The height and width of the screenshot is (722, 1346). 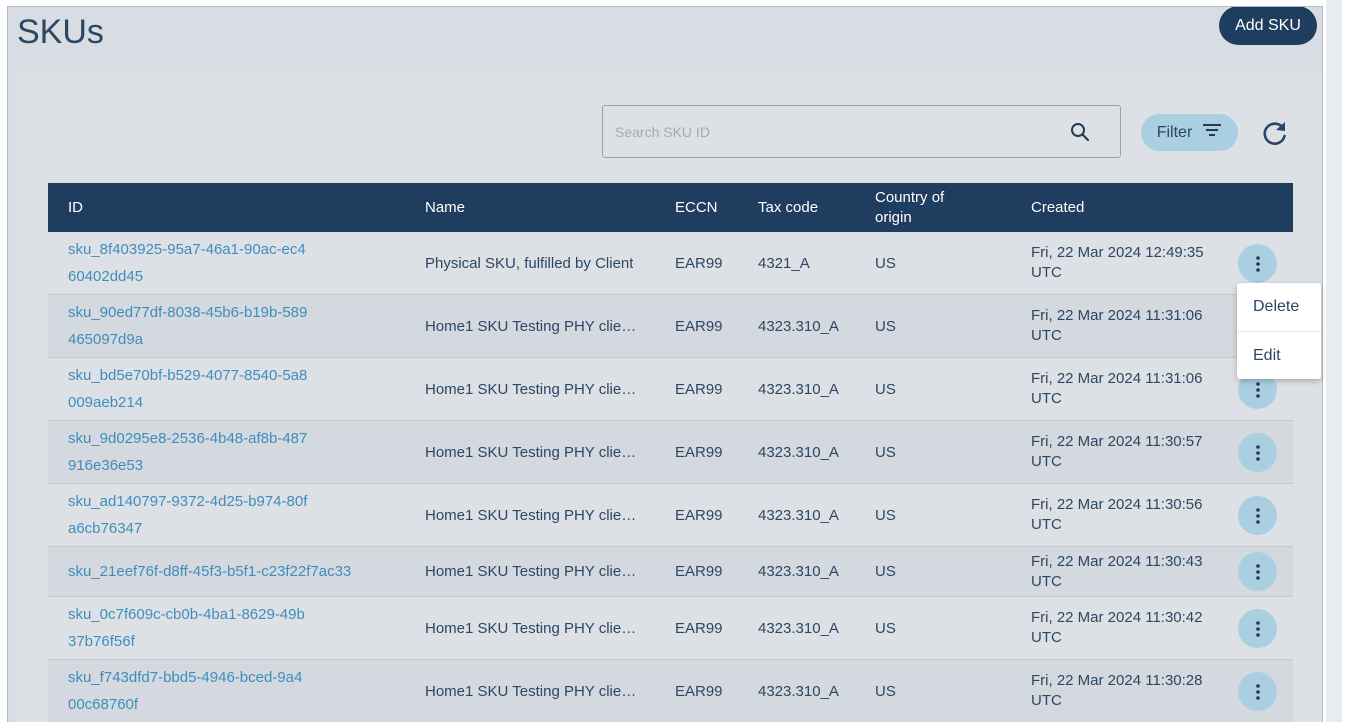 I want to click on sku-tax-code: 4321_A, so click(x=784, y=263).